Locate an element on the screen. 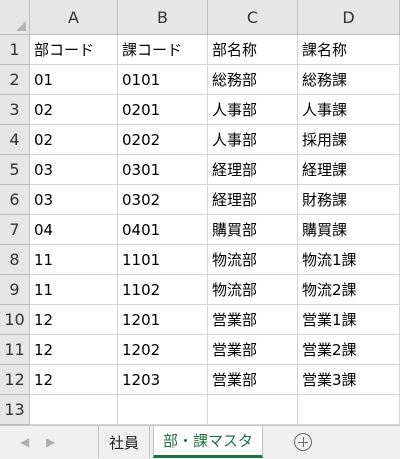  sheet-tab-bar: ◀ ▶ 社員 部・課マスタ is located at coordinates (200, 442).